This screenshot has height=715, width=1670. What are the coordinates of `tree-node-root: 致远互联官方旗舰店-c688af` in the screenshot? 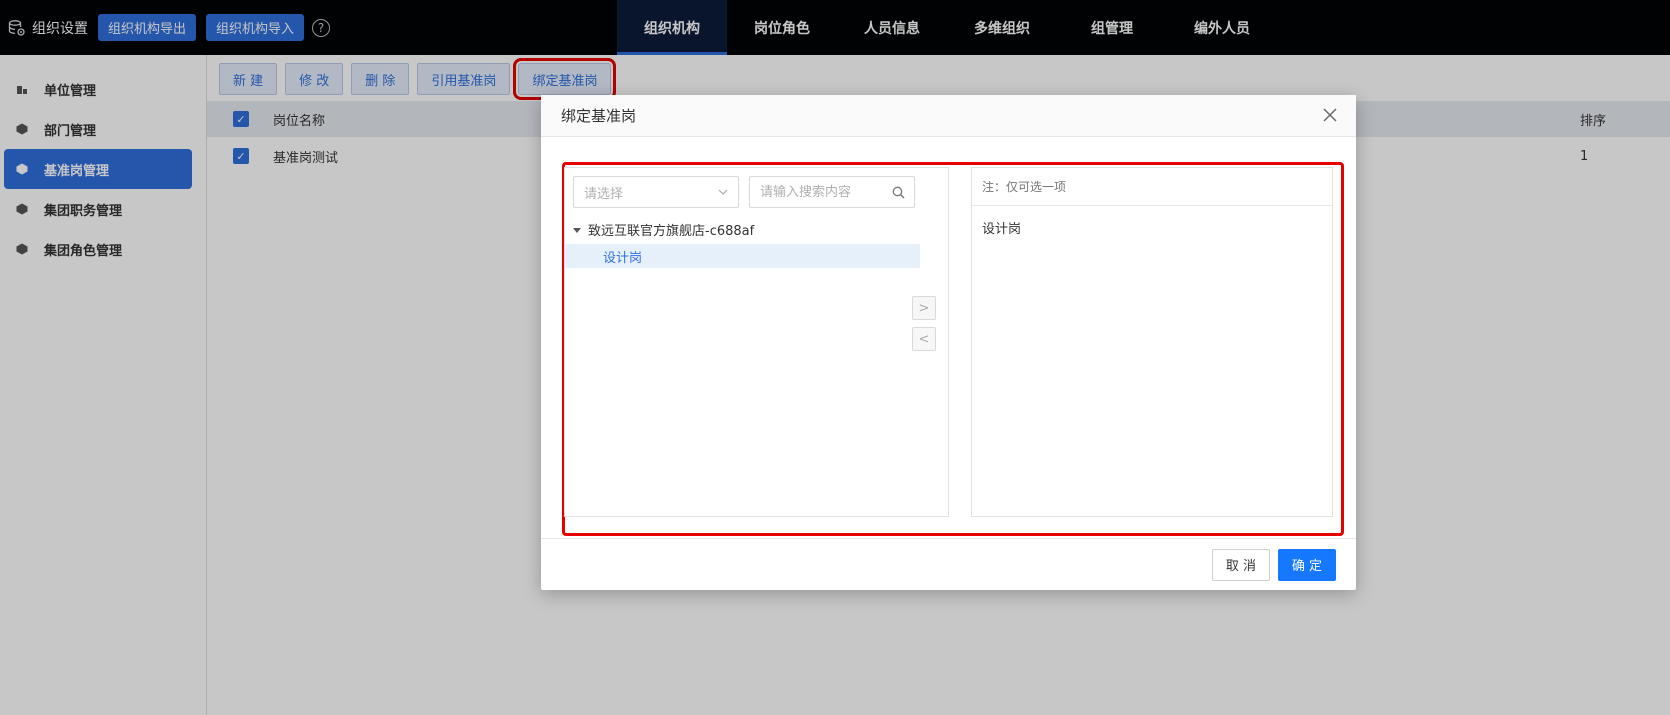 It's located at (663, 229).